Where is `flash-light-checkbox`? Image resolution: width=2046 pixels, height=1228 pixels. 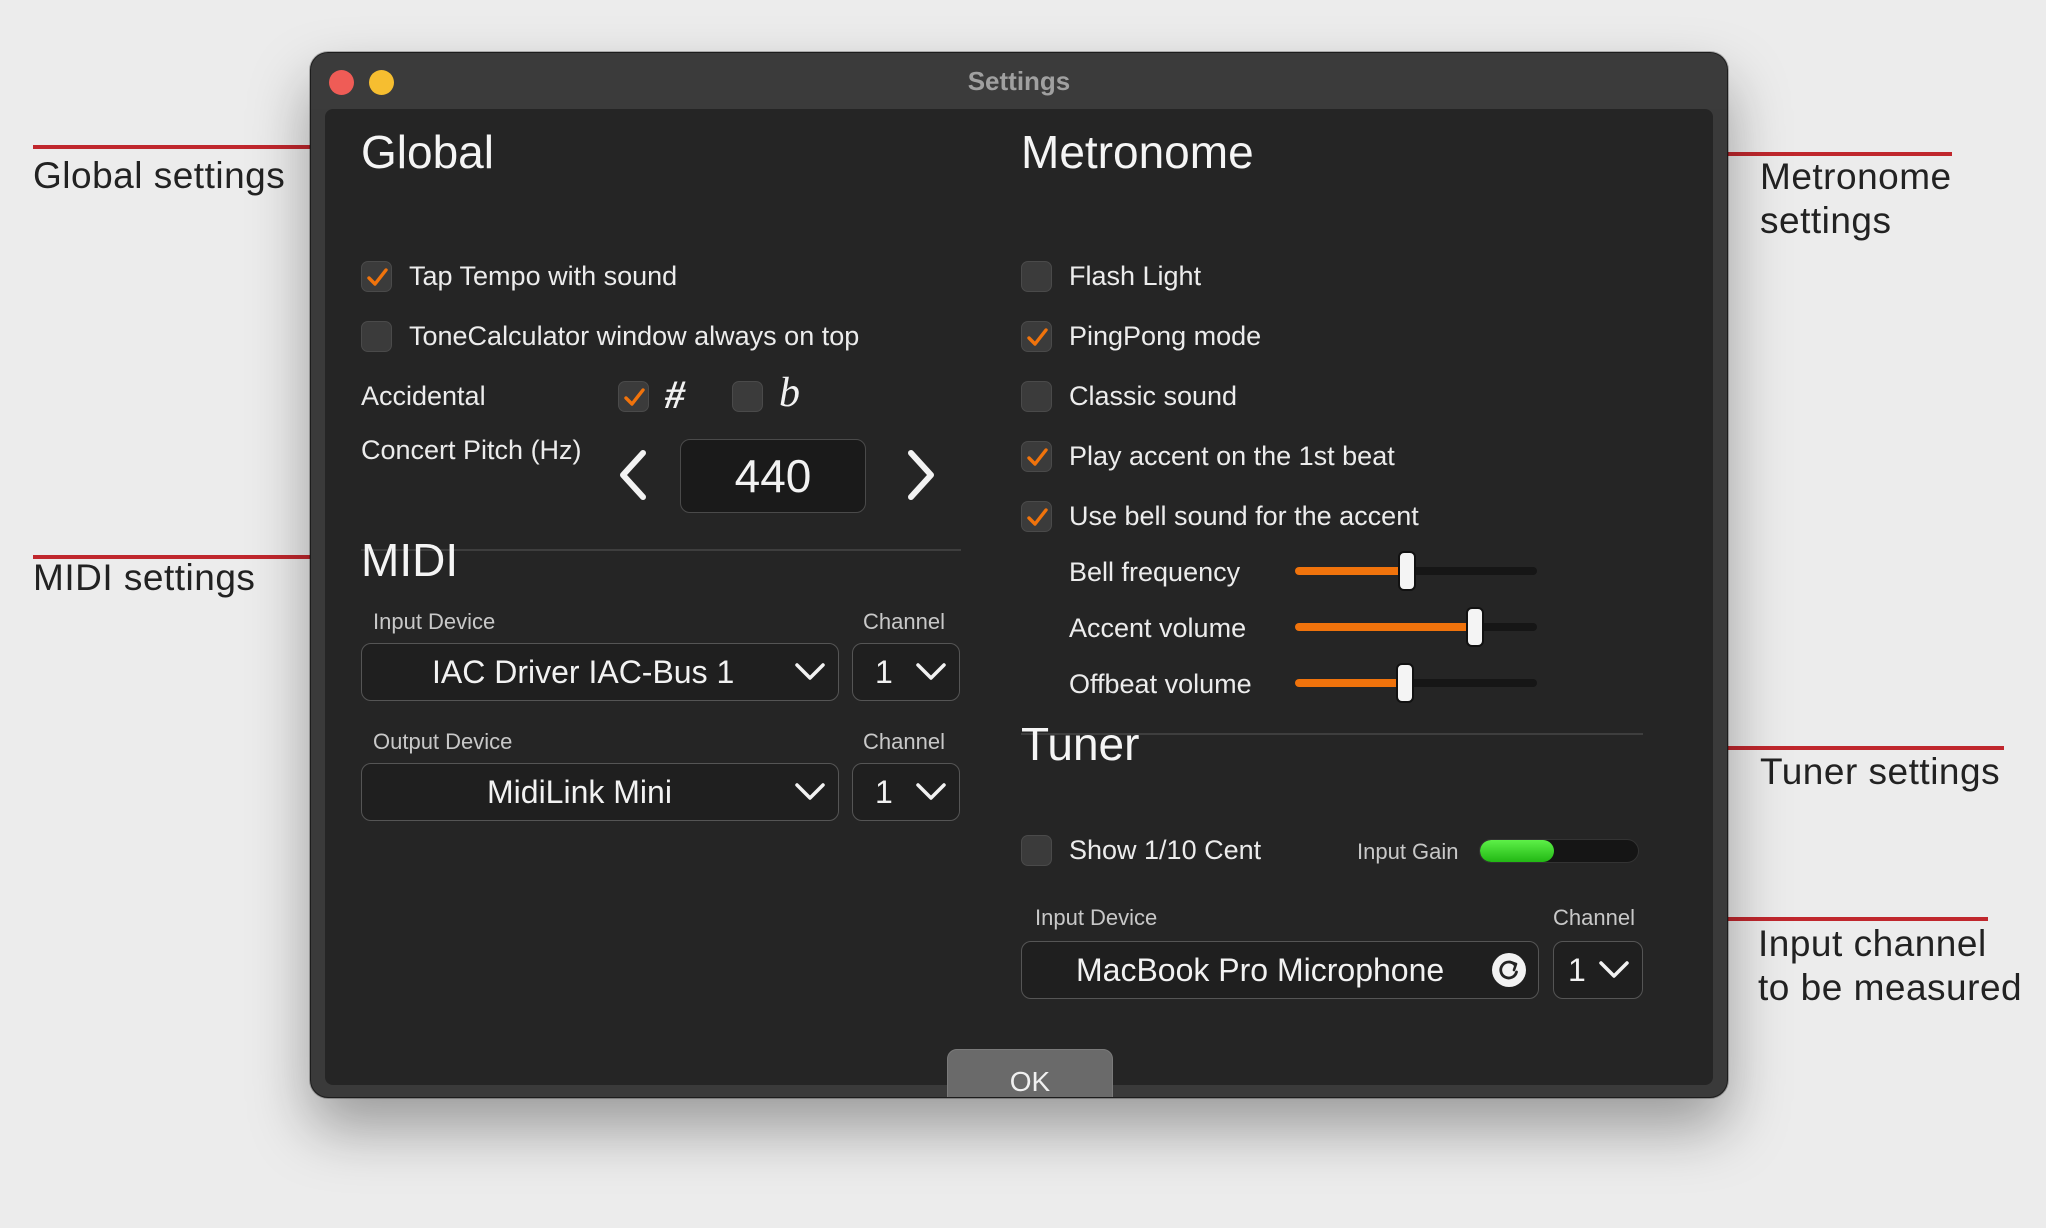
flash-light-checkbox is located at coordinates (1036, 276).